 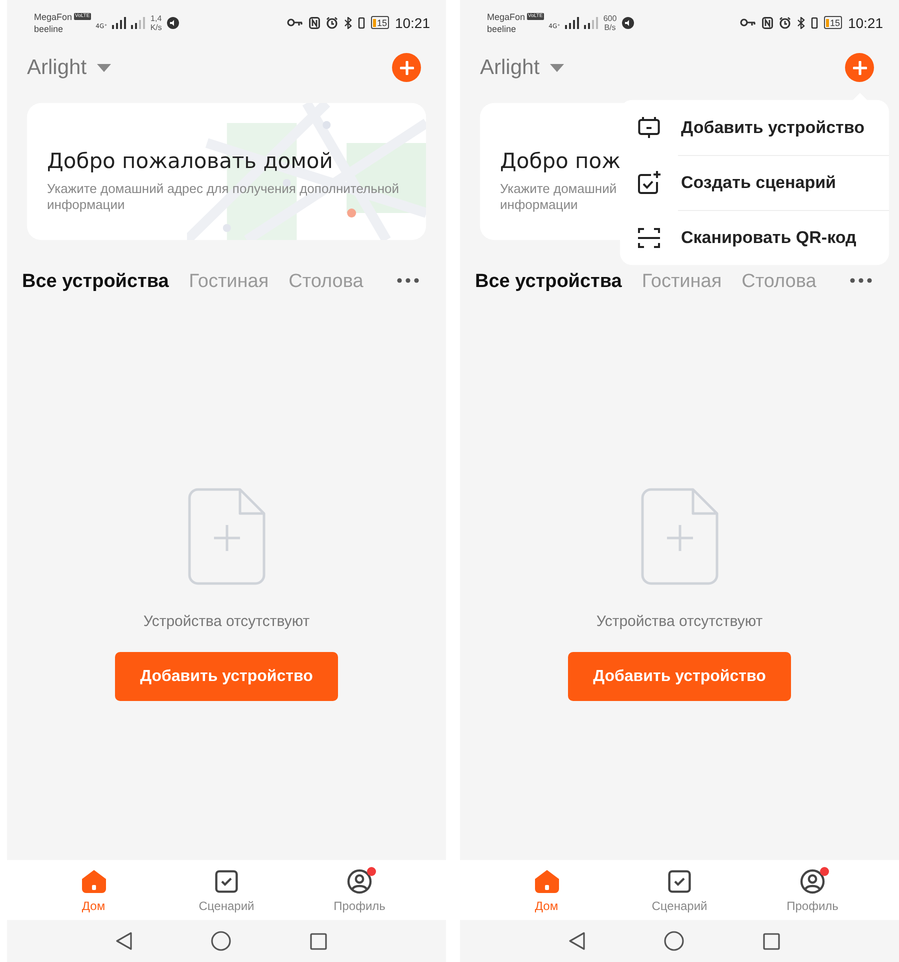 What do you see at coordinates (223, 189) in the screenshot?
I see `welcome-subtitle-line: Укажите домашний адрес для получения дополнительной` at bounding box center [223, 189].